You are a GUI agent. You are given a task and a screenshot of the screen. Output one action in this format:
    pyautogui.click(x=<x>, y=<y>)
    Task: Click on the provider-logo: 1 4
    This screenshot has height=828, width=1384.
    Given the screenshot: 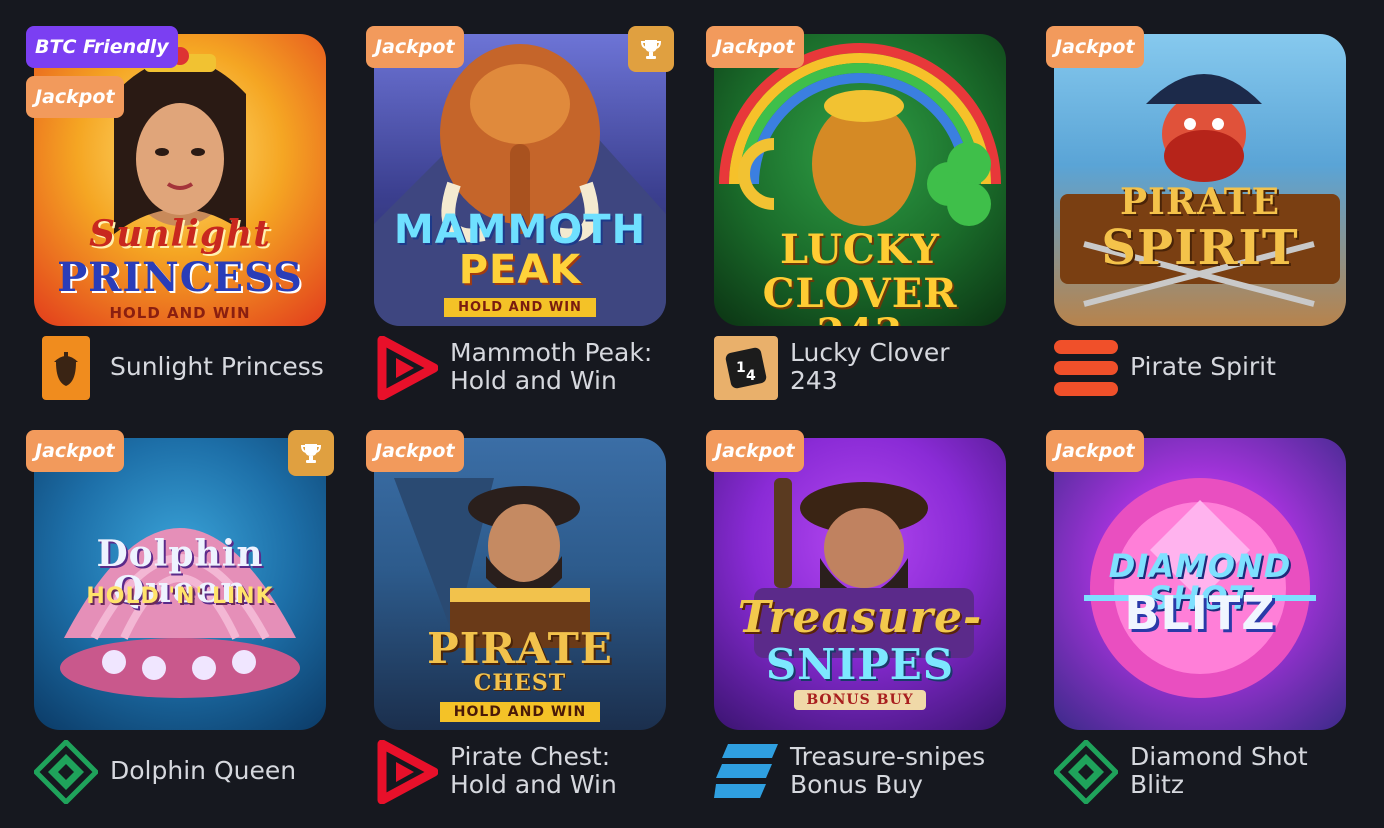 What is the action you would take?
    pyautogui.click(x=746, y=368)
    